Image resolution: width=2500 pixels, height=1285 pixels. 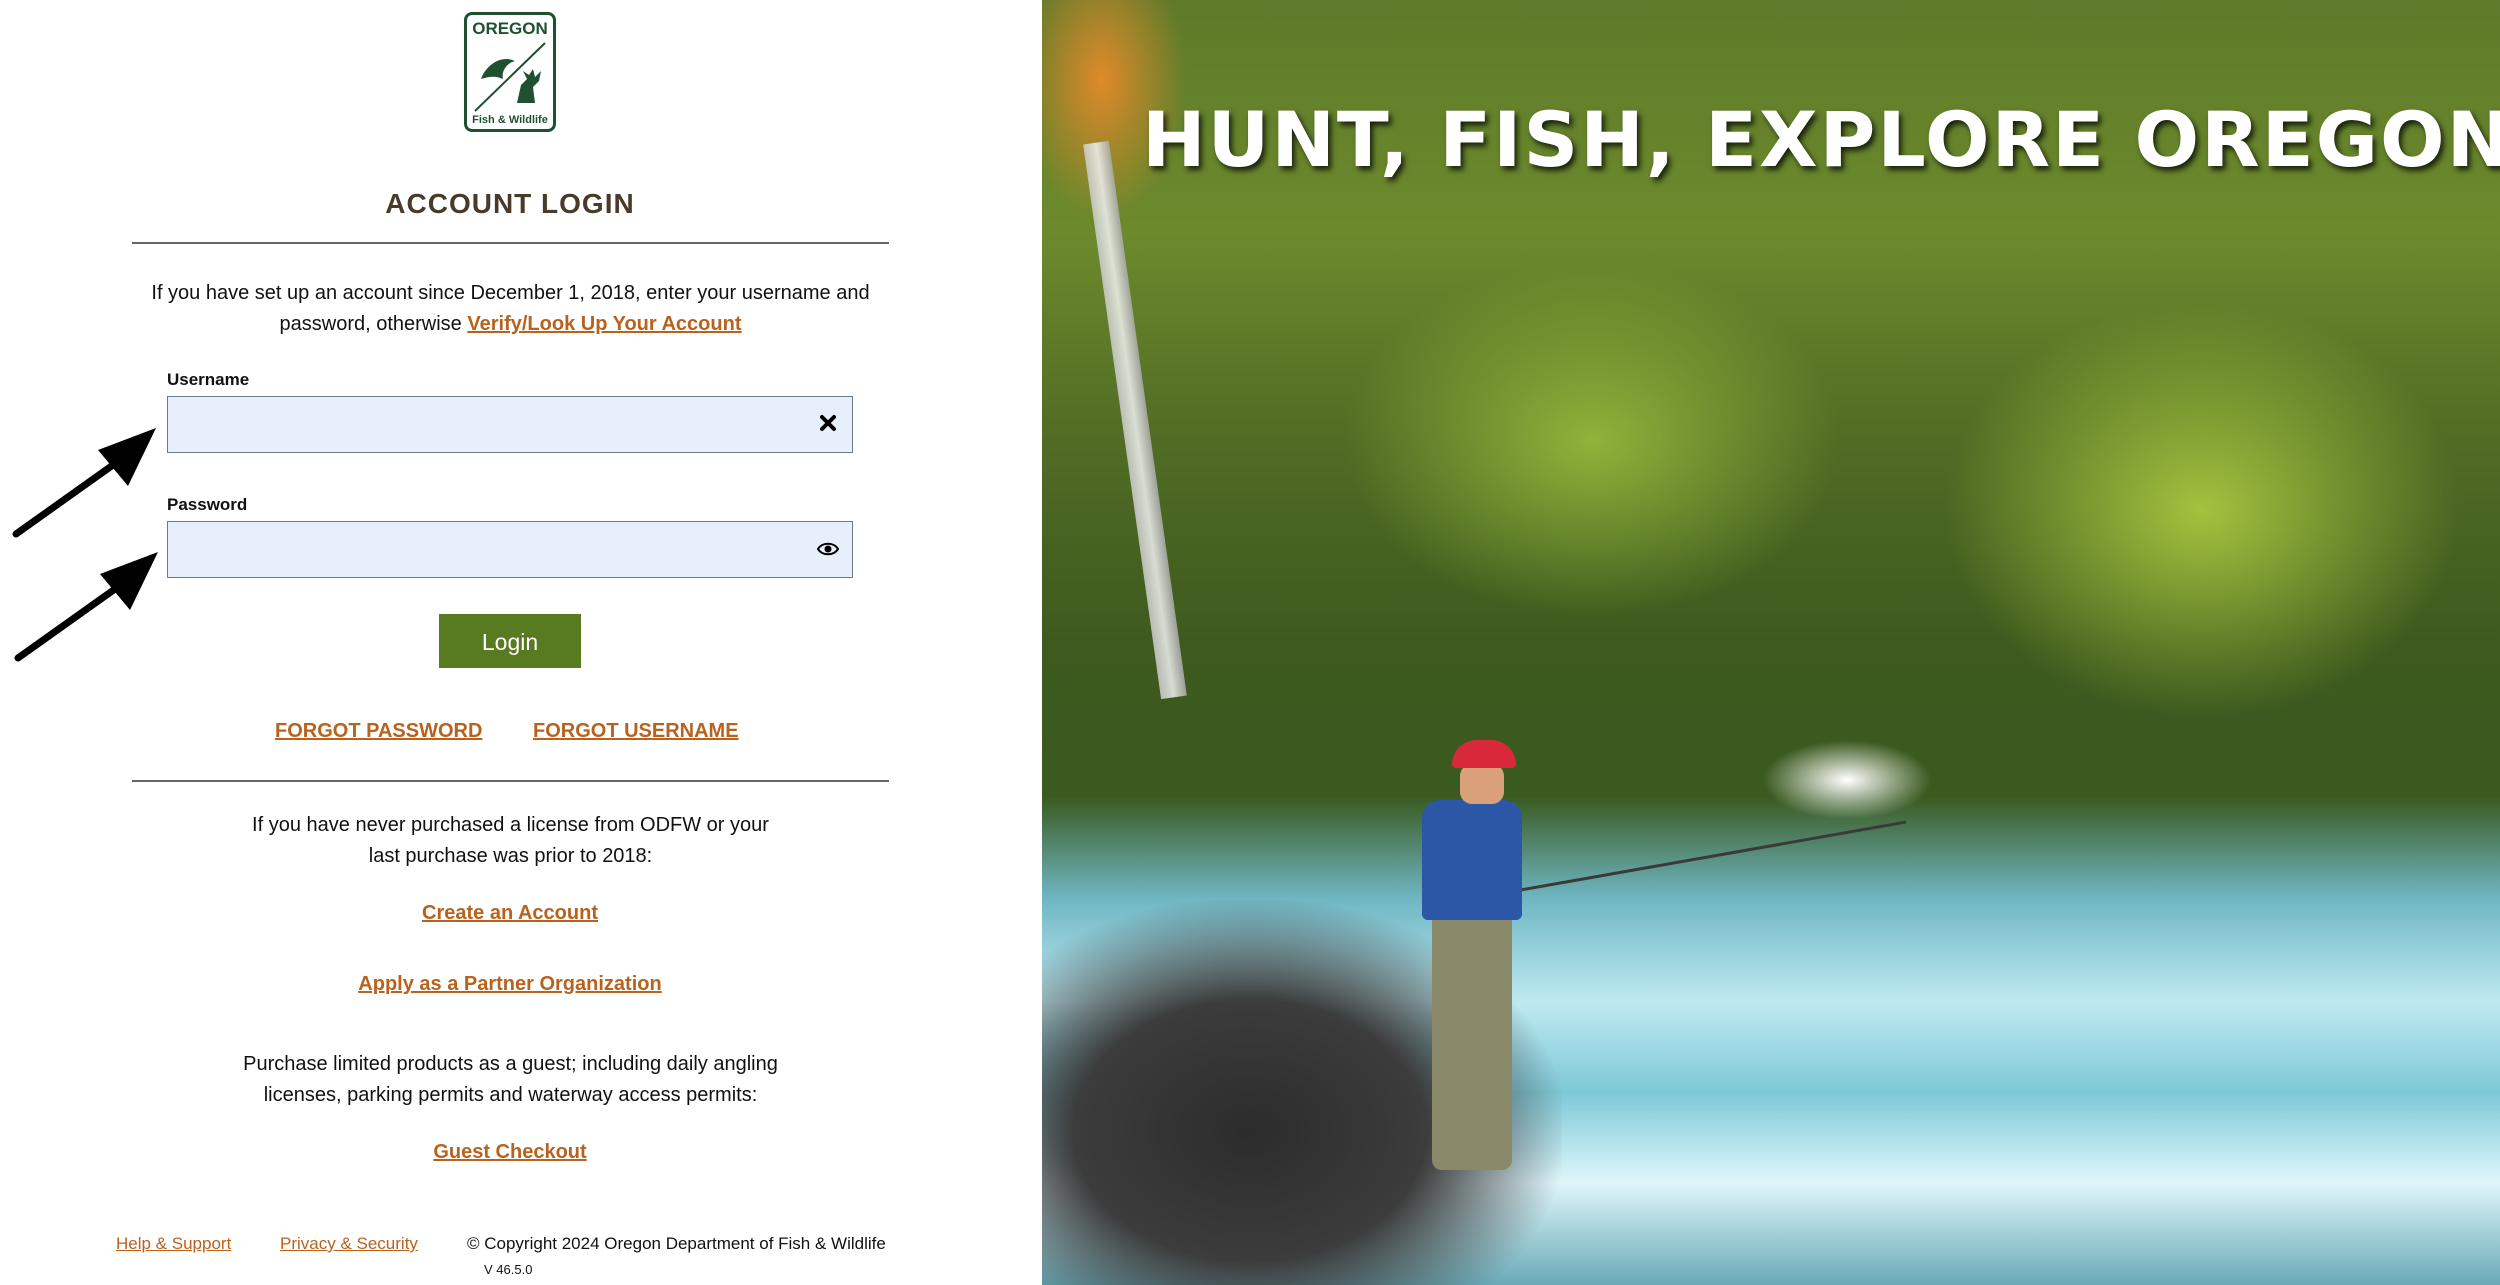 What do you see at coordinates (1472, 1040) in the screenshot?
I see `waders` at bounding box center [1472, 1040].